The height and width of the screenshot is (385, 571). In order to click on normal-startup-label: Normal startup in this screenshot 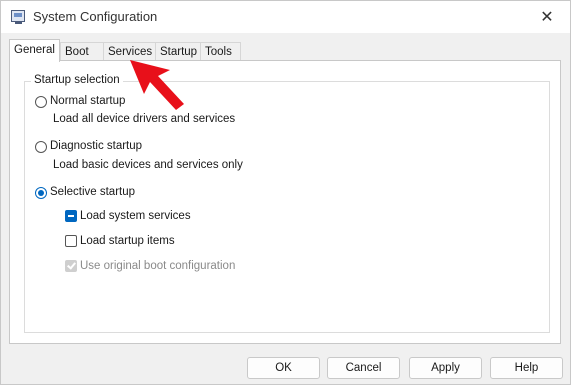, I will do `click(87, 101)`.